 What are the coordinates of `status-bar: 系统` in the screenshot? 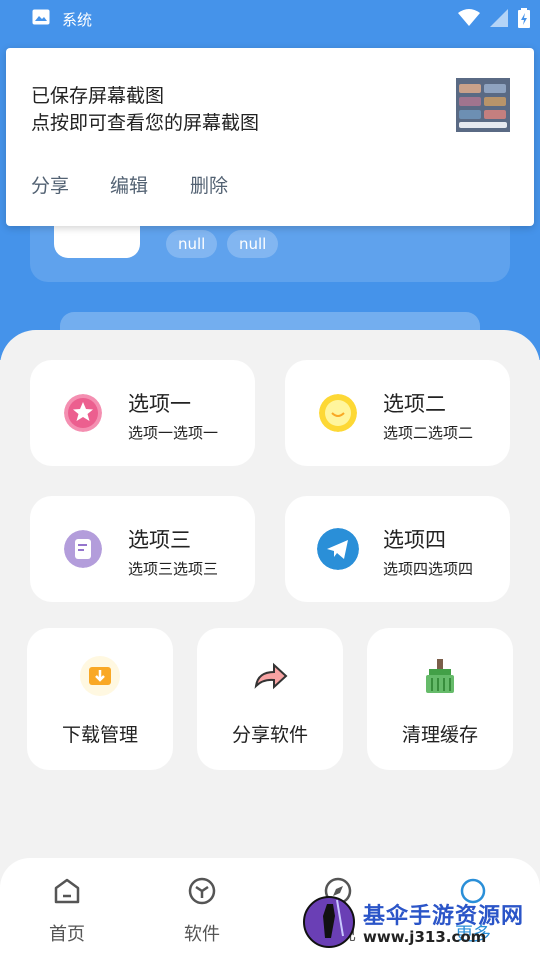 It's located at (270, 18).